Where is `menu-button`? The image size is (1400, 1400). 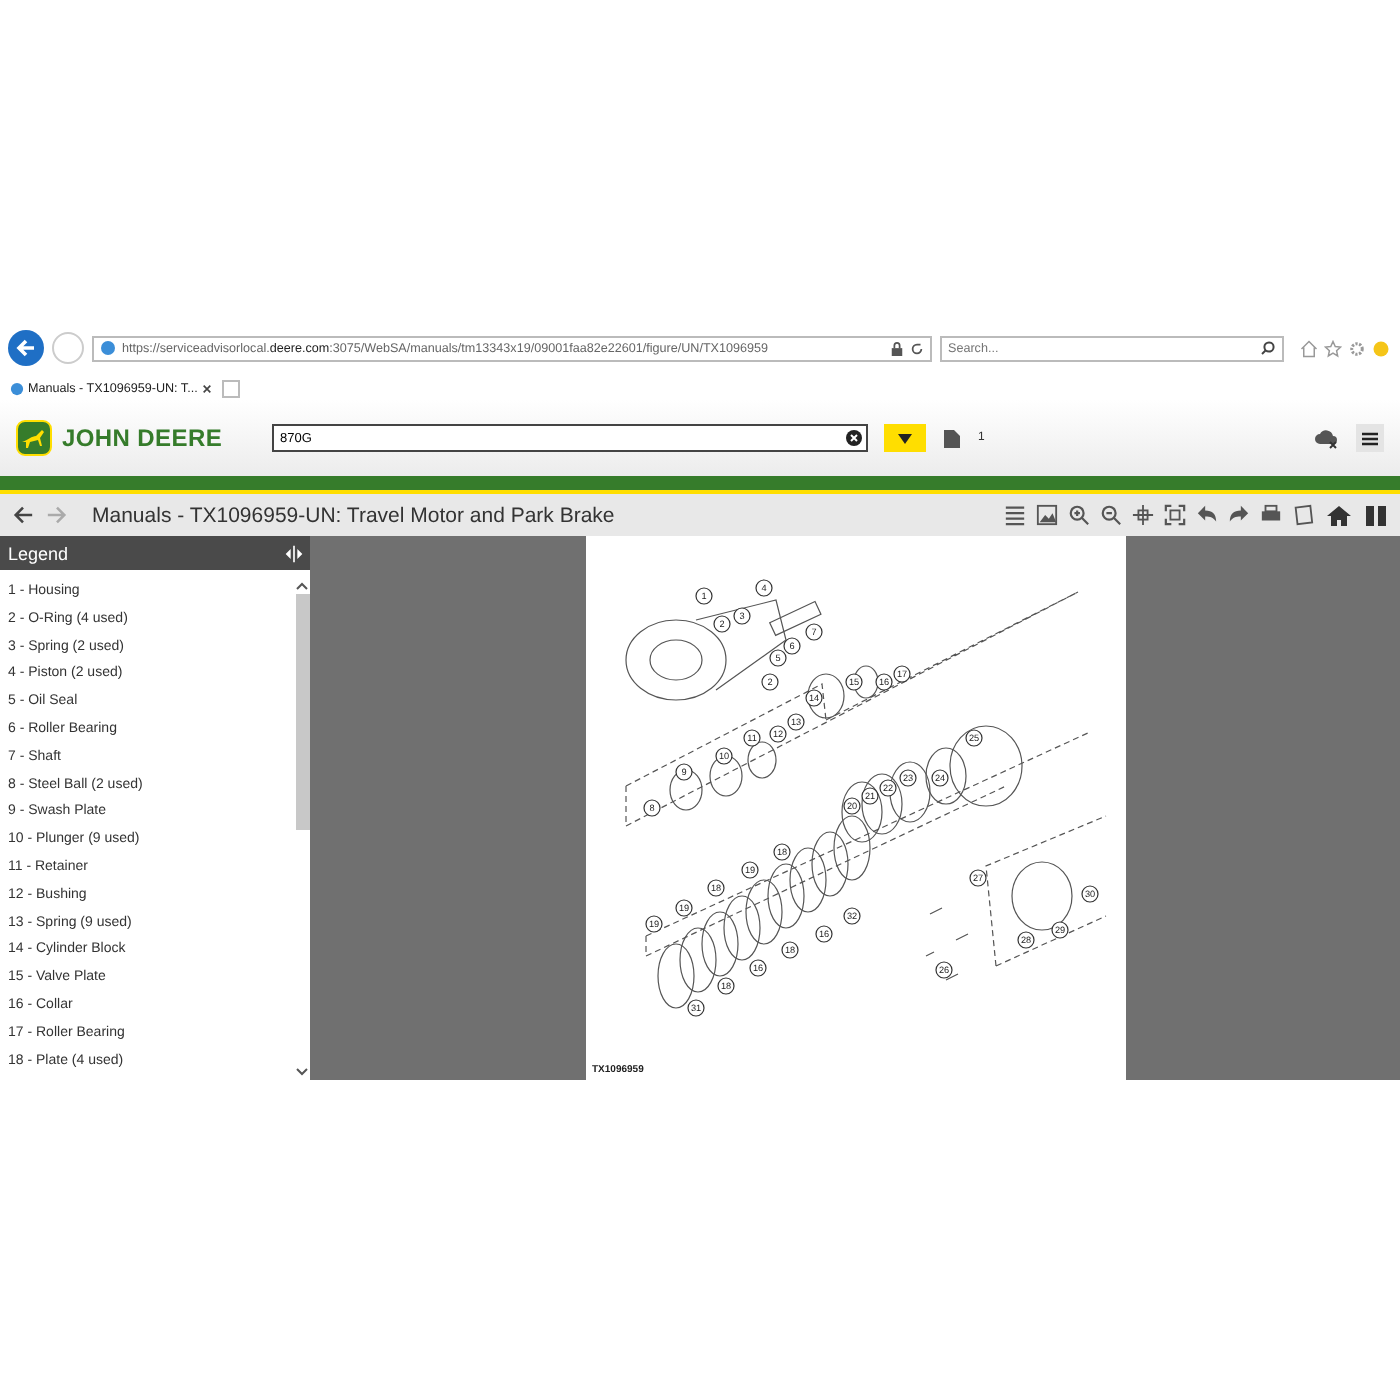 menu-button is located at coordinates (1370, 438).